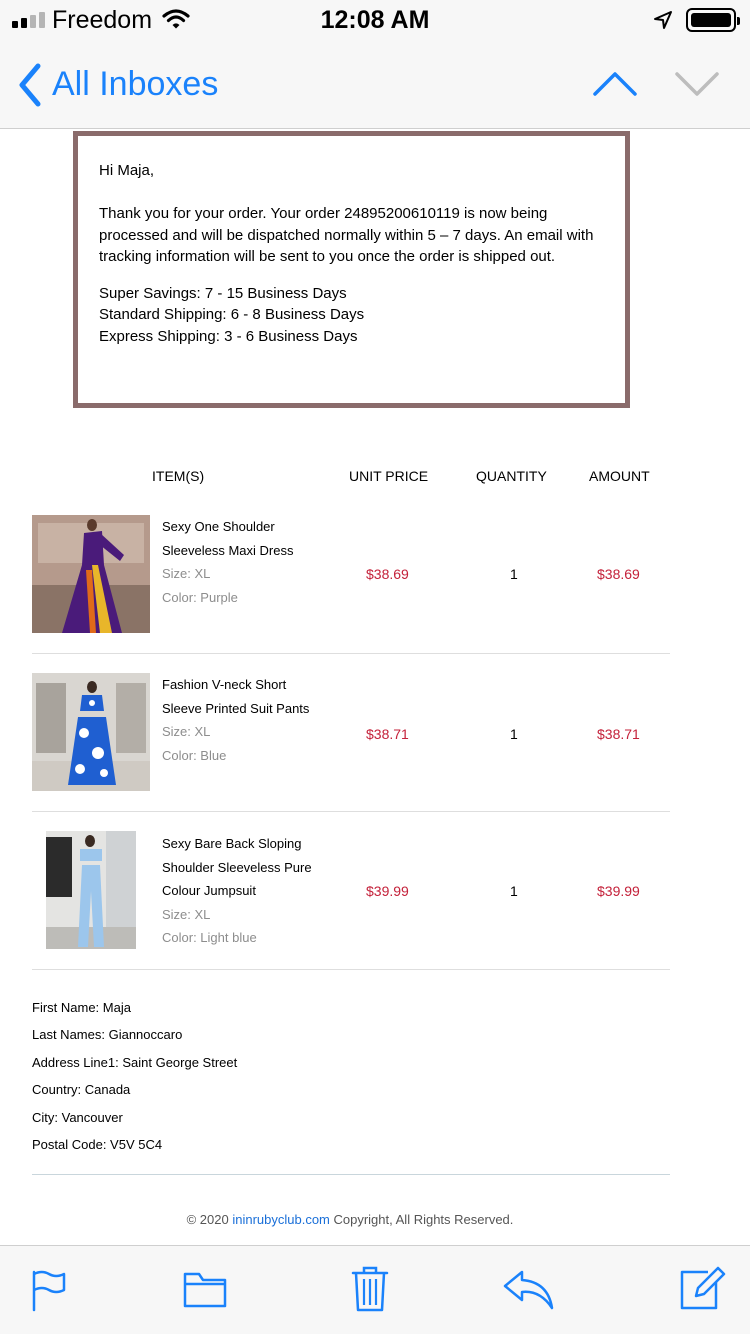 Image resolution: width=750 pixels, height=1334 pixels. Describe the element at coordinates (387, 891) in the screenshot. I see `unit-price: $39.99` at that location.